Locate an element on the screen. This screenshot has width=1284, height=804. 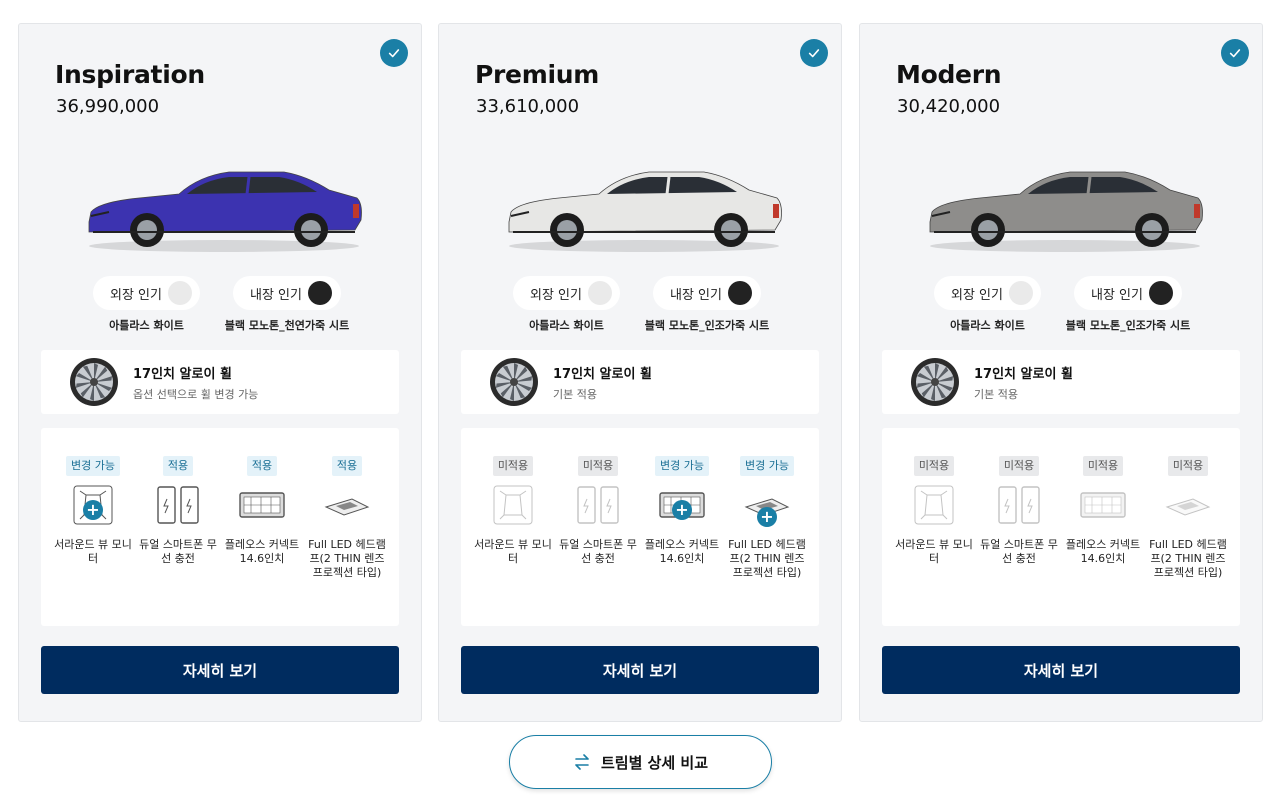
option-item: 변경 가능 + 서라운드 뷰 모니터 is located at coordinates (93, 510).